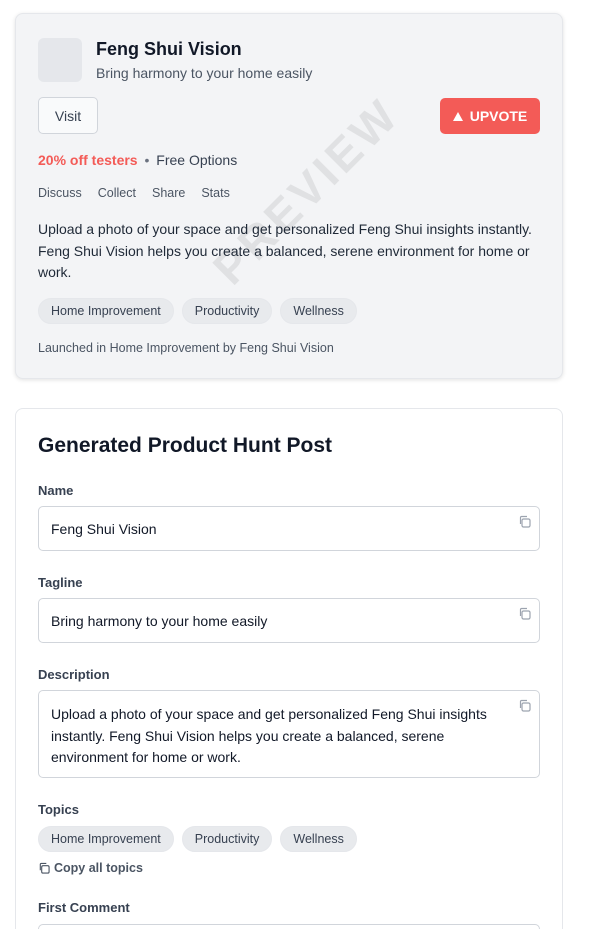 This screenshot has width=594, height=929. Describe the element at coordinates (60, 582) in the screenshot. I see `tagline-label: Tagline` at that location.